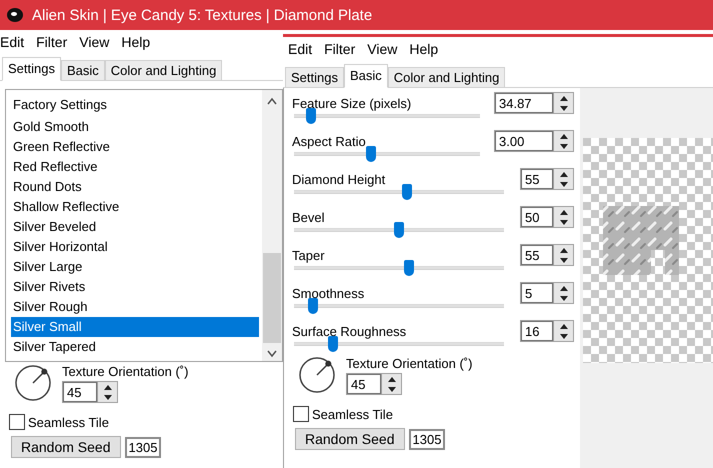  Describe the element at coordinates (202, 15) in the screenshot. I see `window-title: Alien Skin | Eye Candy 5: Textures | Diamond Plate` at that location.